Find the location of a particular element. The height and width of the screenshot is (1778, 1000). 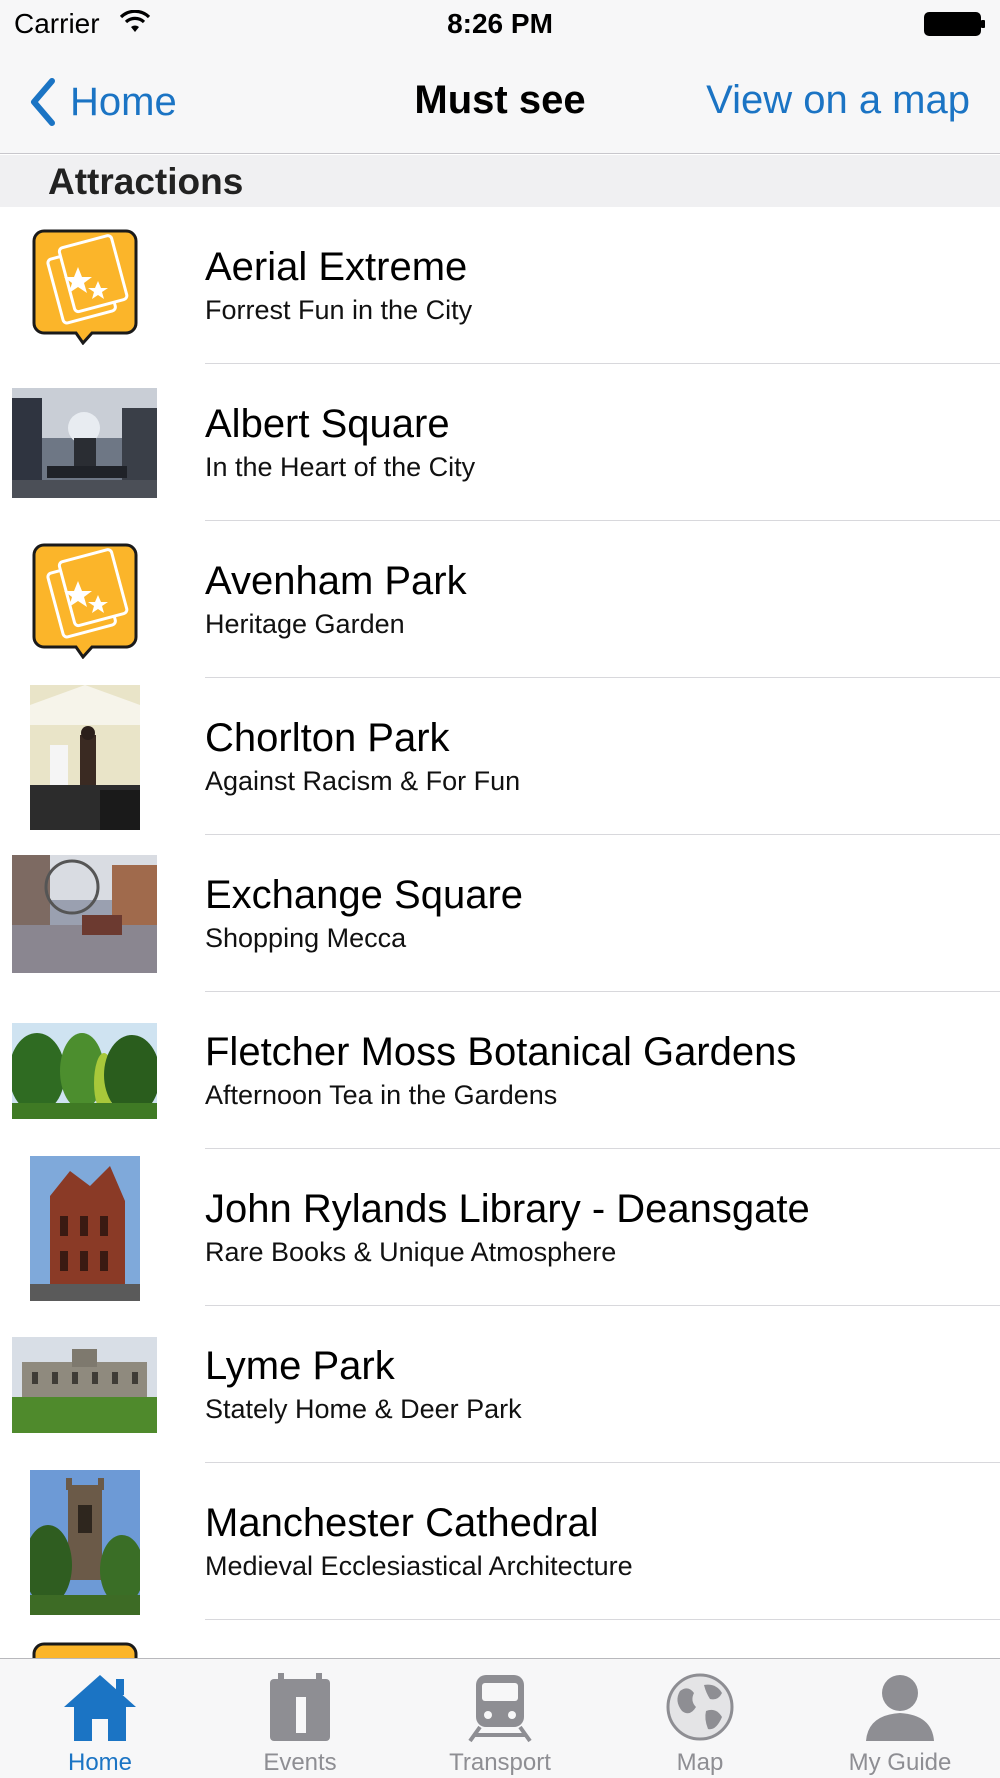

list-item: Avenham Park Heritage Garden is located at coordinates (500, 599).